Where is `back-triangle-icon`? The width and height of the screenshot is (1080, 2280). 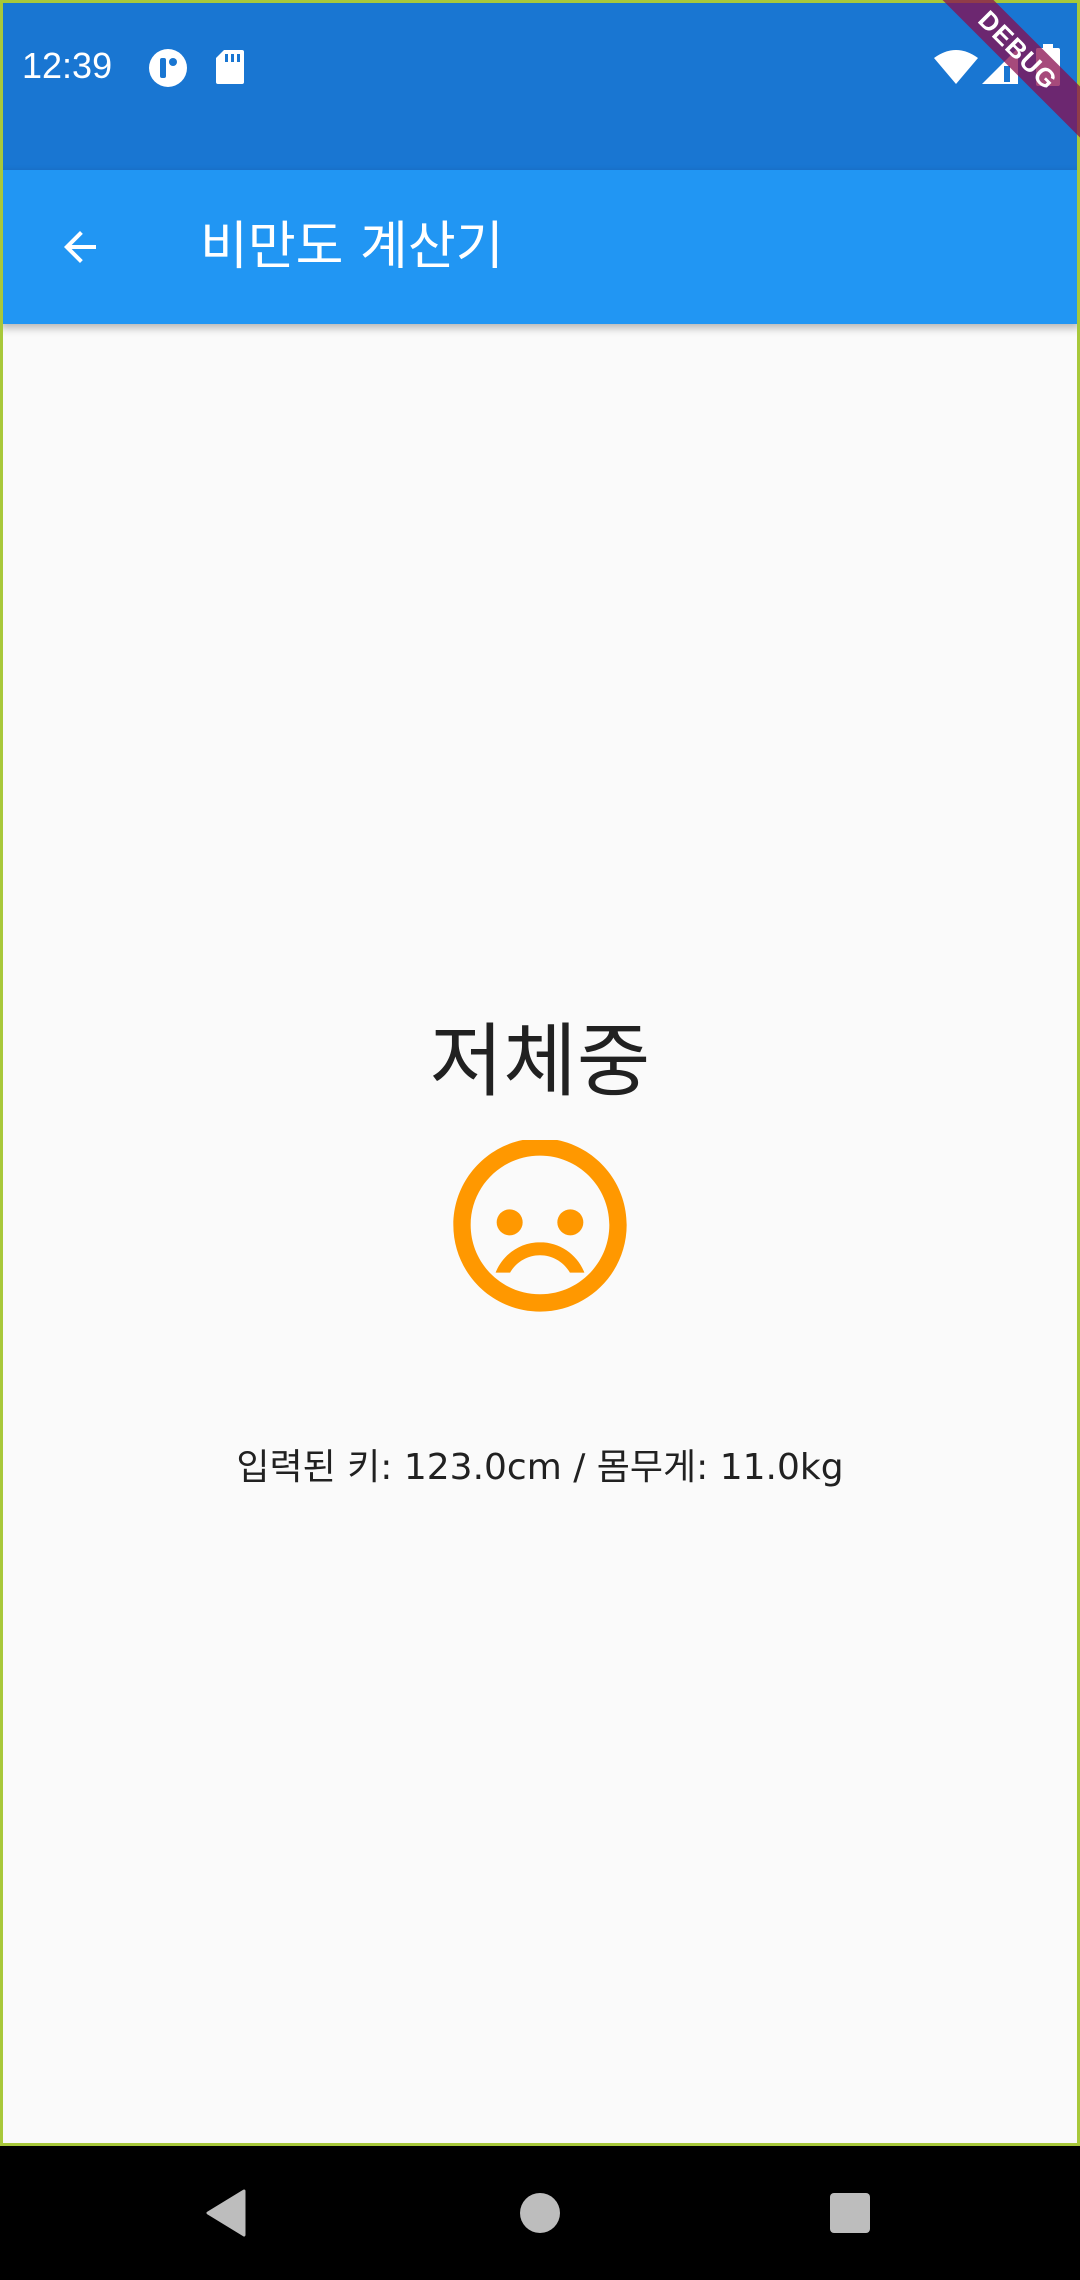
back-triangle-icon is located at coordinates (226, 2213).